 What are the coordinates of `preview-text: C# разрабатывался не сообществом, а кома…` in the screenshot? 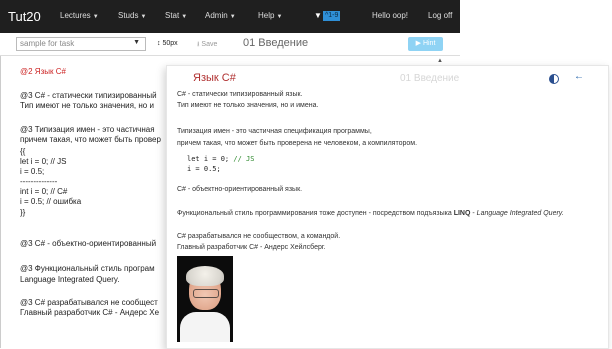 It's located at (259, 236).